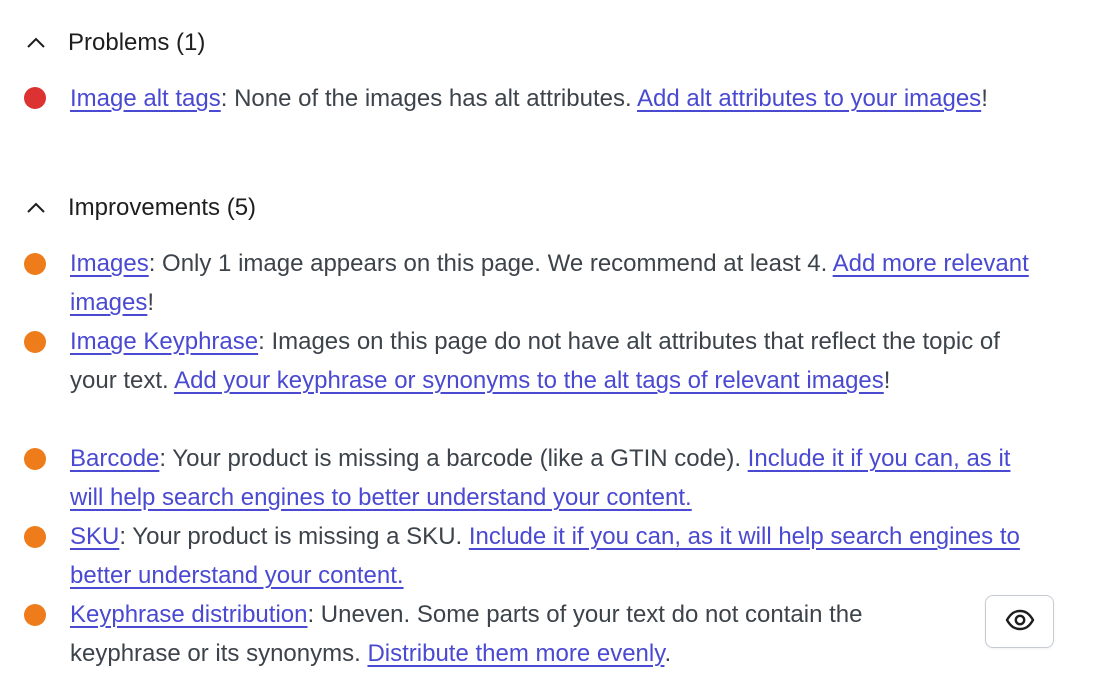 This screenshot has height=686, width=1098. I want to click on improvements-toggle: Improvements (5), so click(140, 208).